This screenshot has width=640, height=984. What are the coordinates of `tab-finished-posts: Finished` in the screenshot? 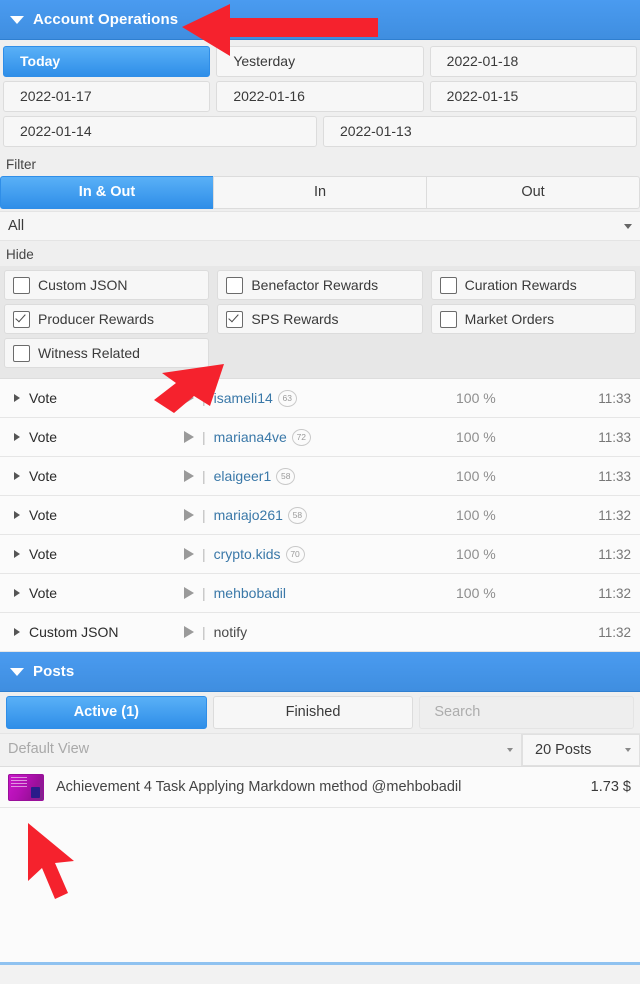 It's located at (313, 712).